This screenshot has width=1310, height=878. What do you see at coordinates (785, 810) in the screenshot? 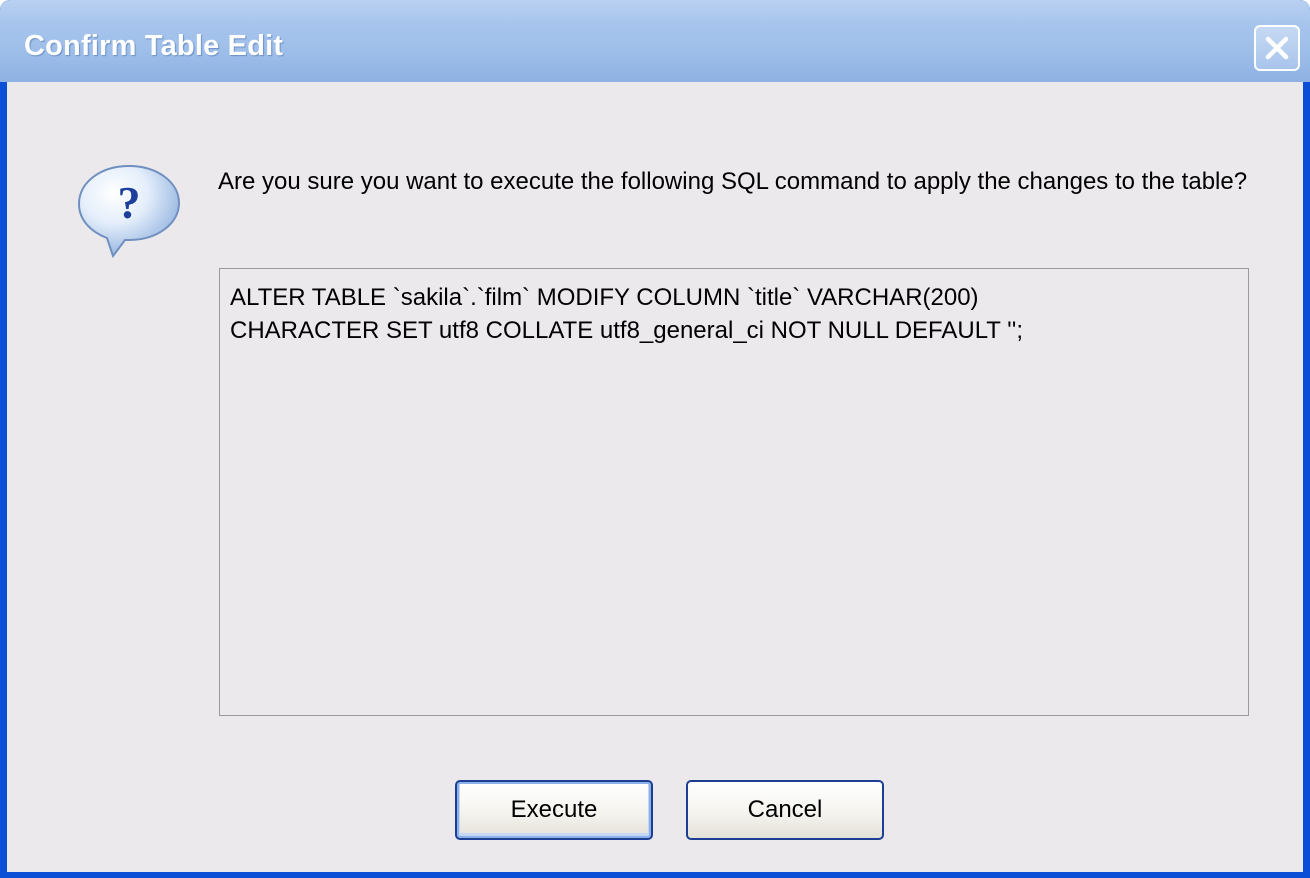
I see `cancel-button: Cancel` at bounding box center [785, 810].